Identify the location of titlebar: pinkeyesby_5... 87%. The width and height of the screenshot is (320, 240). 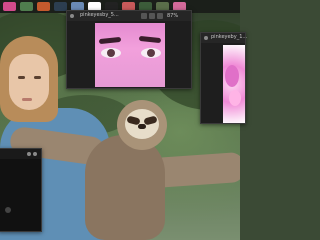
(129, 16).